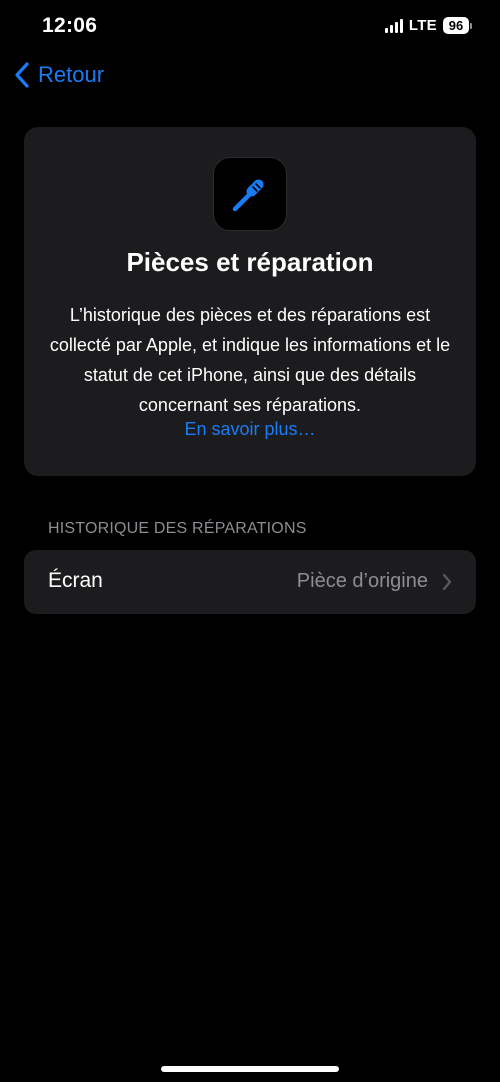 The width and height of the screenshot is (500, 1082). I want to click on battery-level: 96, so click(456, 25).